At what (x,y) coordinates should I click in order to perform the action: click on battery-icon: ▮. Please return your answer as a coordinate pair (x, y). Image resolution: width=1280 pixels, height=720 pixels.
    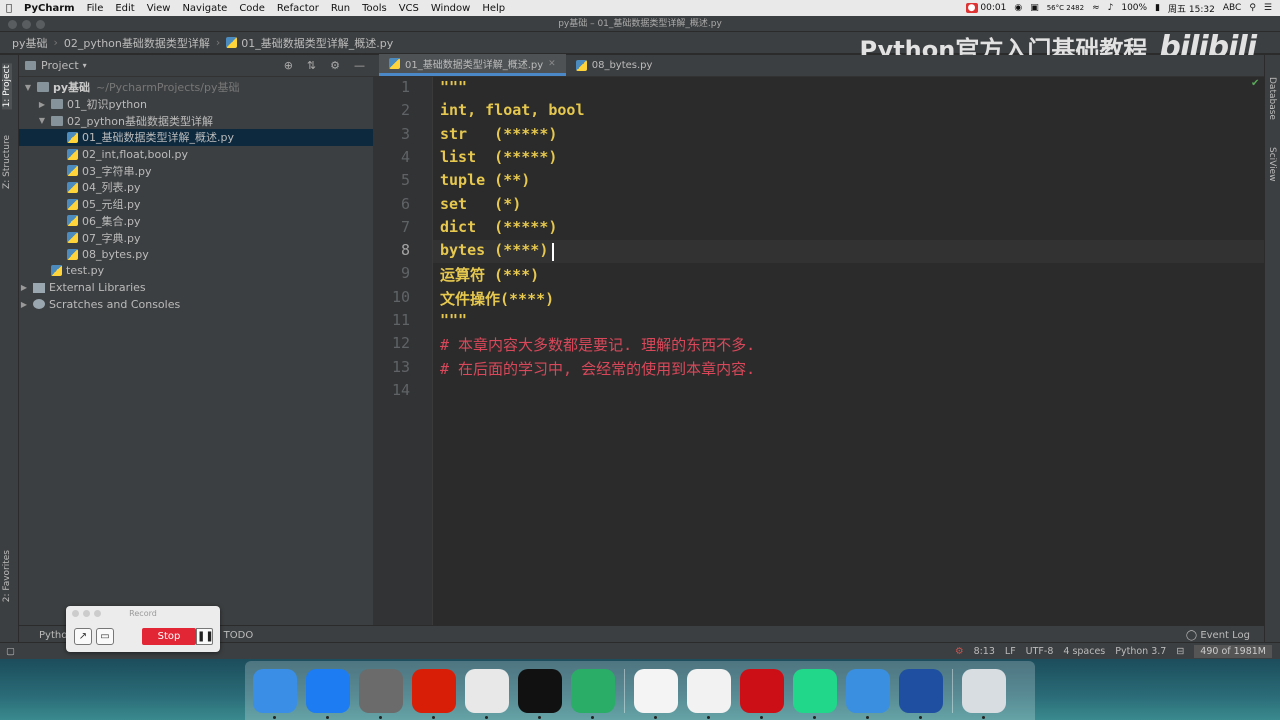
    Looking at the image, I should click on (1157, 8).